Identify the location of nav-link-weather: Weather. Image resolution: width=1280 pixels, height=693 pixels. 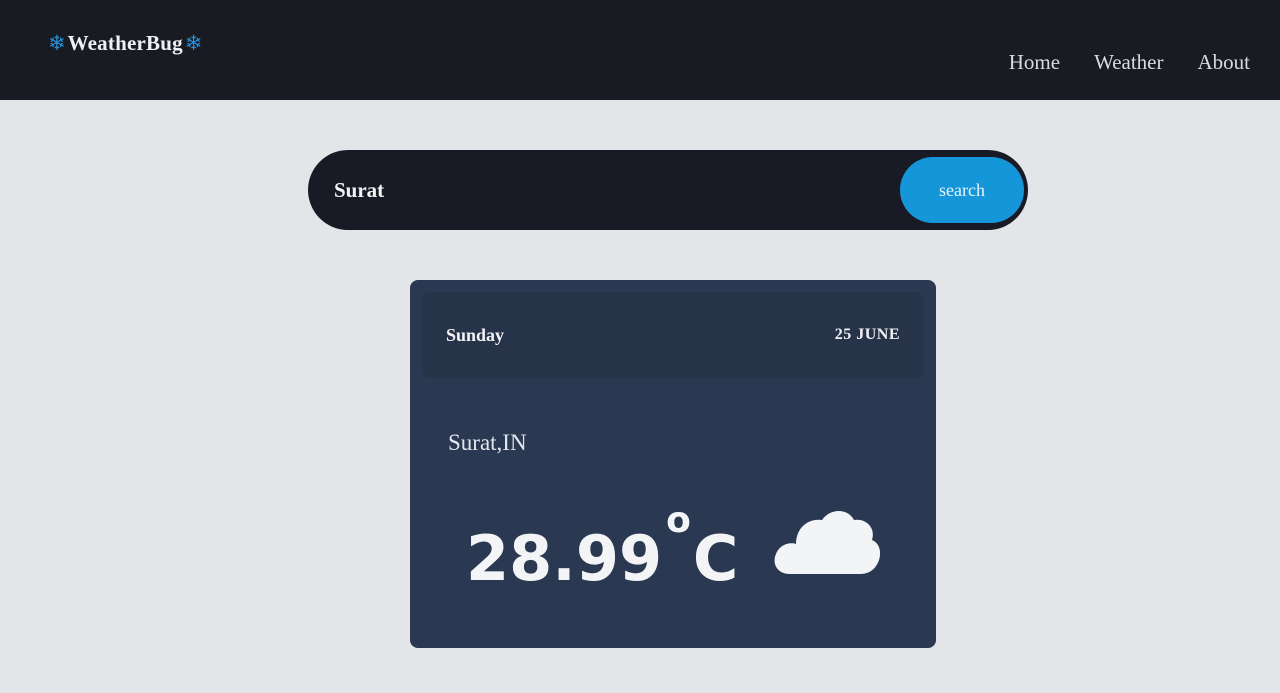
(1128, 62).